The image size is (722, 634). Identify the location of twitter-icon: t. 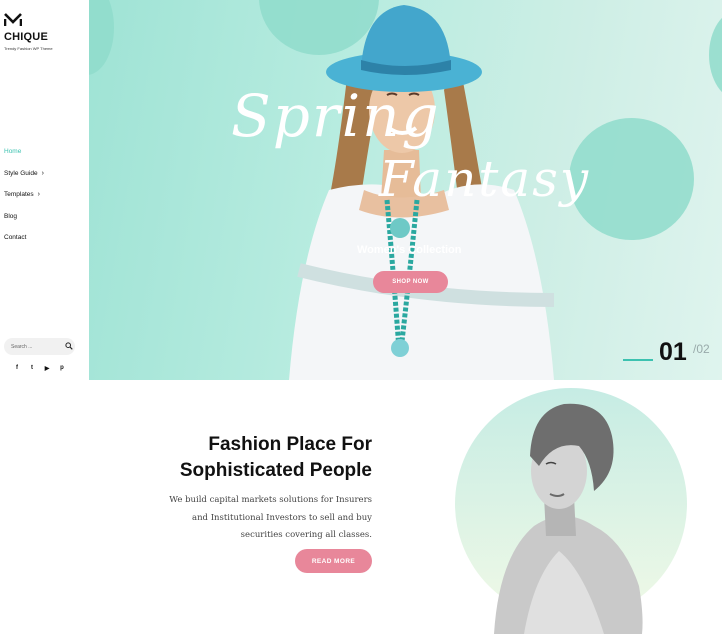
(32, 368).